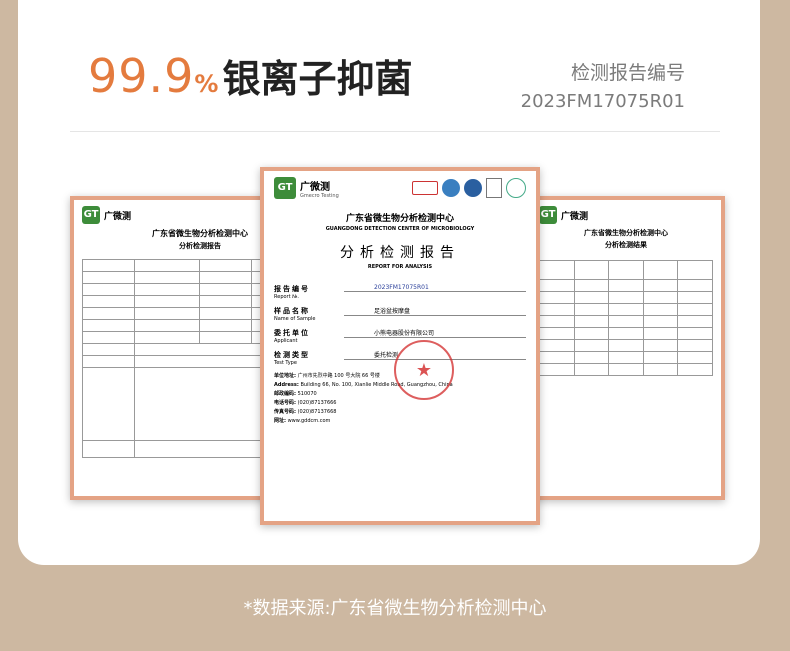 Image resolution: width=790 pixels, height=651 pixels. What do you see at coordinates (603, 85) in the screenshot?
I see `report-number-block: 检测报告编号 2023FM17075R01` at bounding box center [603, 85].